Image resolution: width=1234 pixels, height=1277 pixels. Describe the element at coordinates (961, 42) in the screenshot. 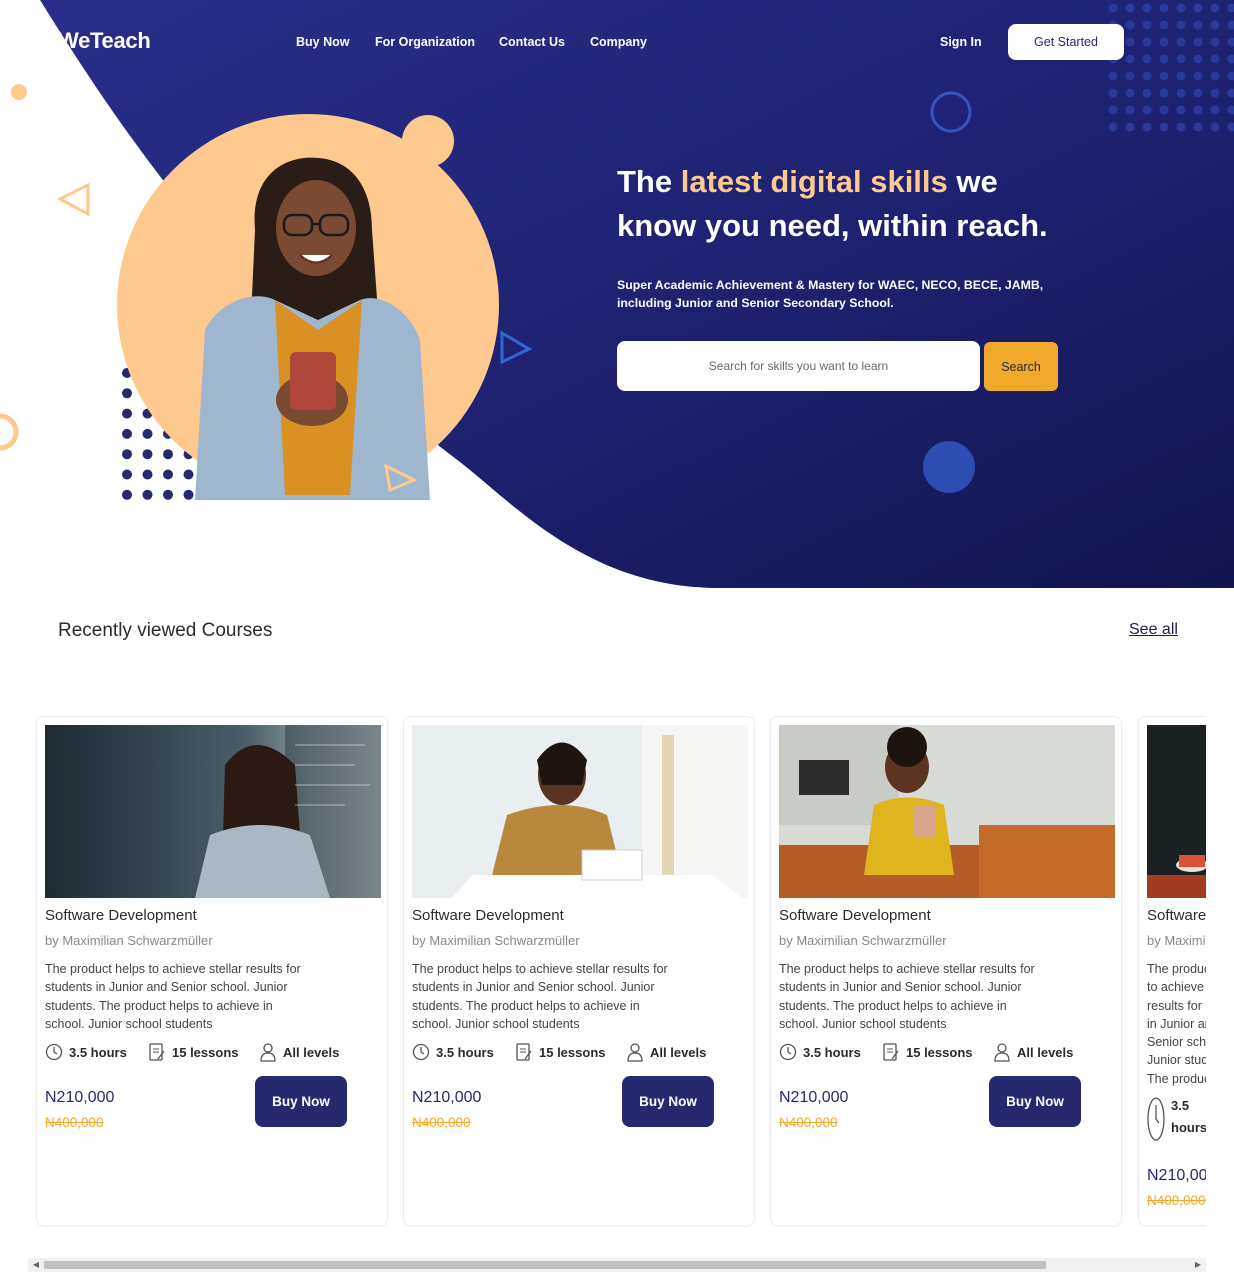

I see `sign-in-link: Sign In` at that location.